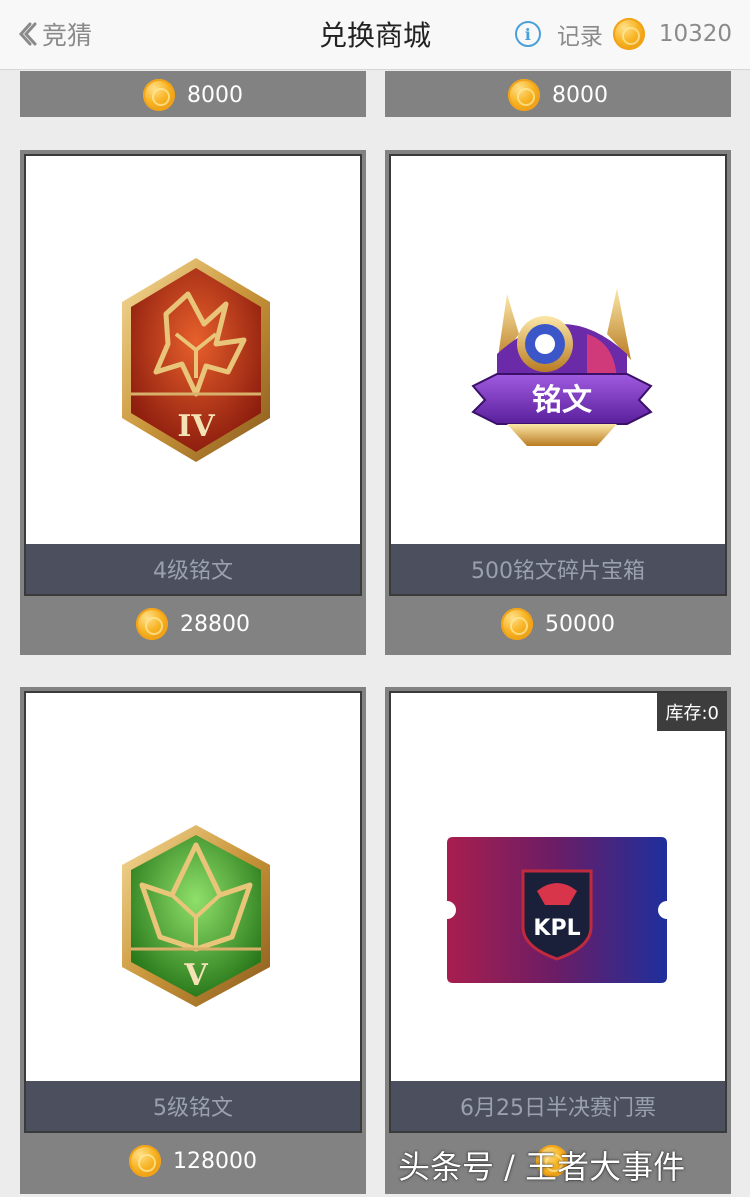  What do you see at coordinates (692, 712) in the screenshot?
I see `stock-badge: 库存:0` at bounding box center [692, 712].